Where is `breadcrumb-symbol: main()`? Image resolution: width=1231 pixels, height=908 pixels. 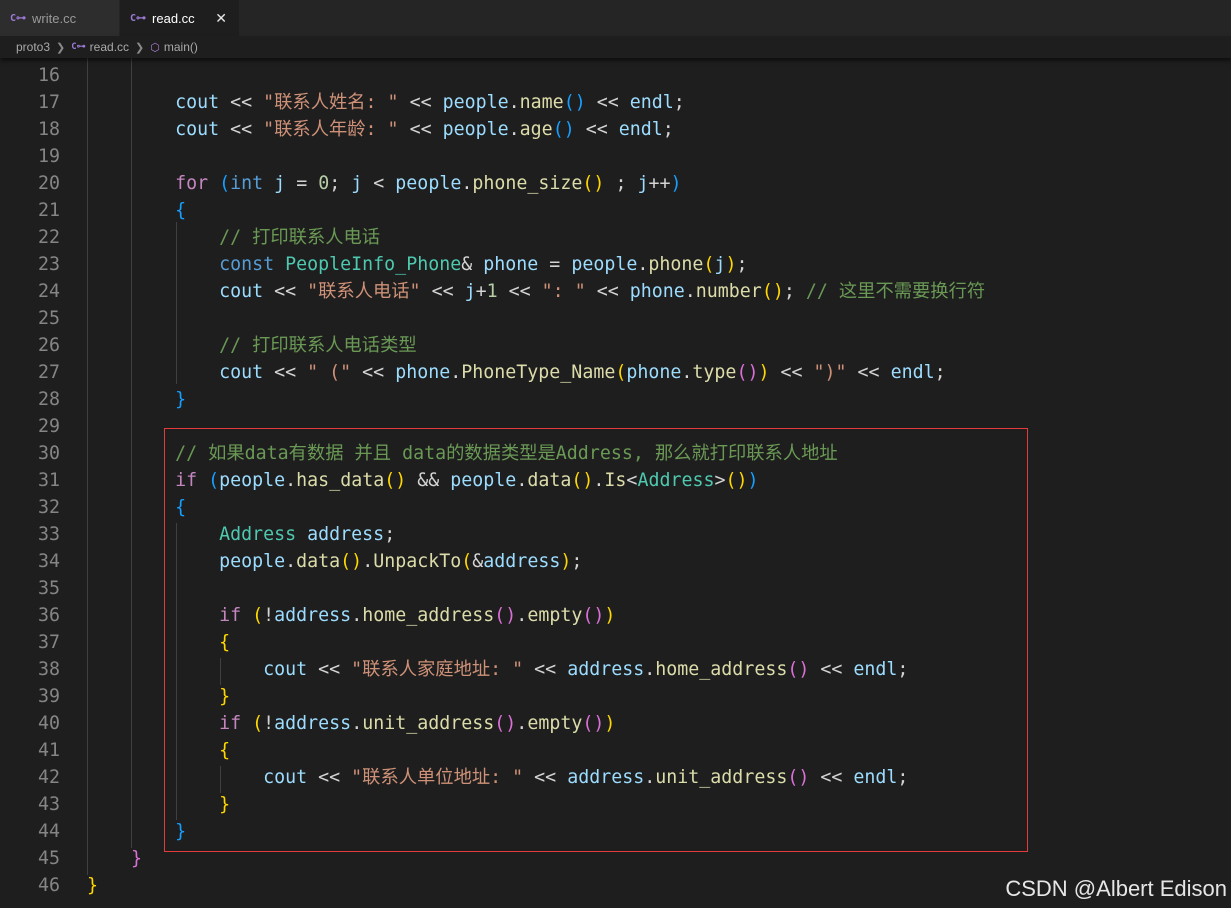
breadcrumb-symbol: main() is located at coordinates (181, 47).